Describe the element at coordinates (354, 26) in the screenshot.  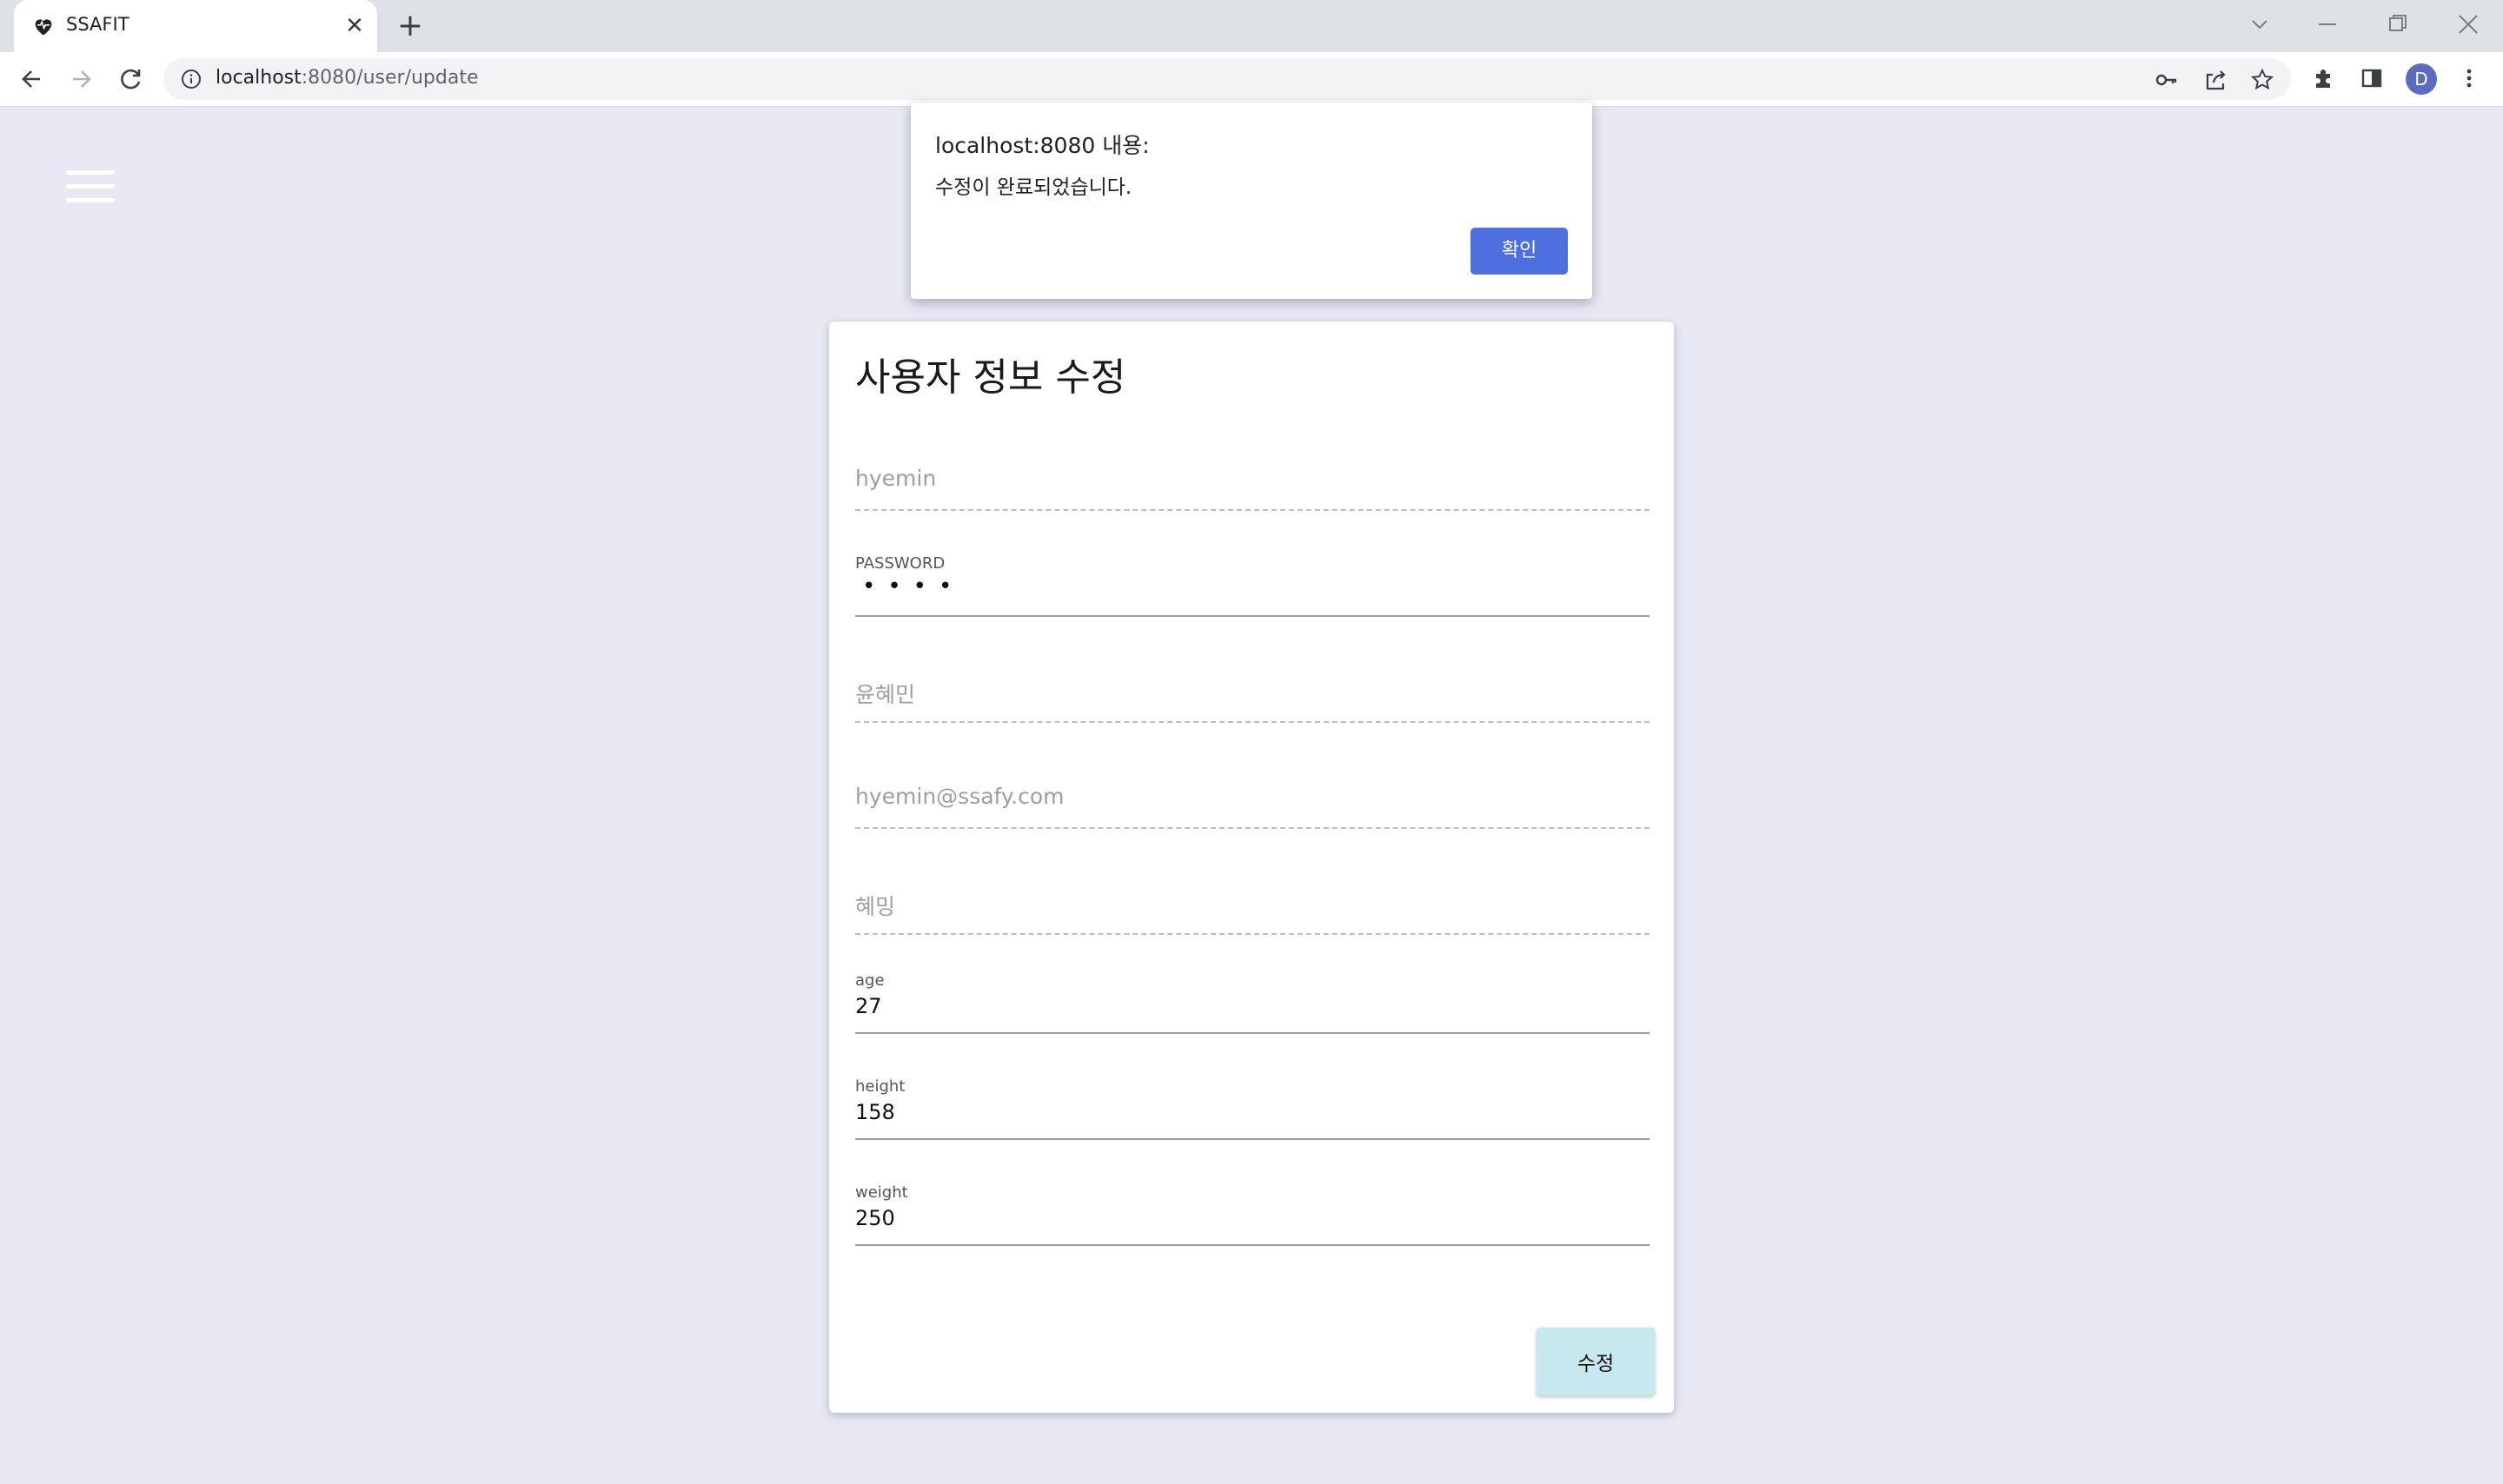
I see `tab-close-icon: ✕` at that location.